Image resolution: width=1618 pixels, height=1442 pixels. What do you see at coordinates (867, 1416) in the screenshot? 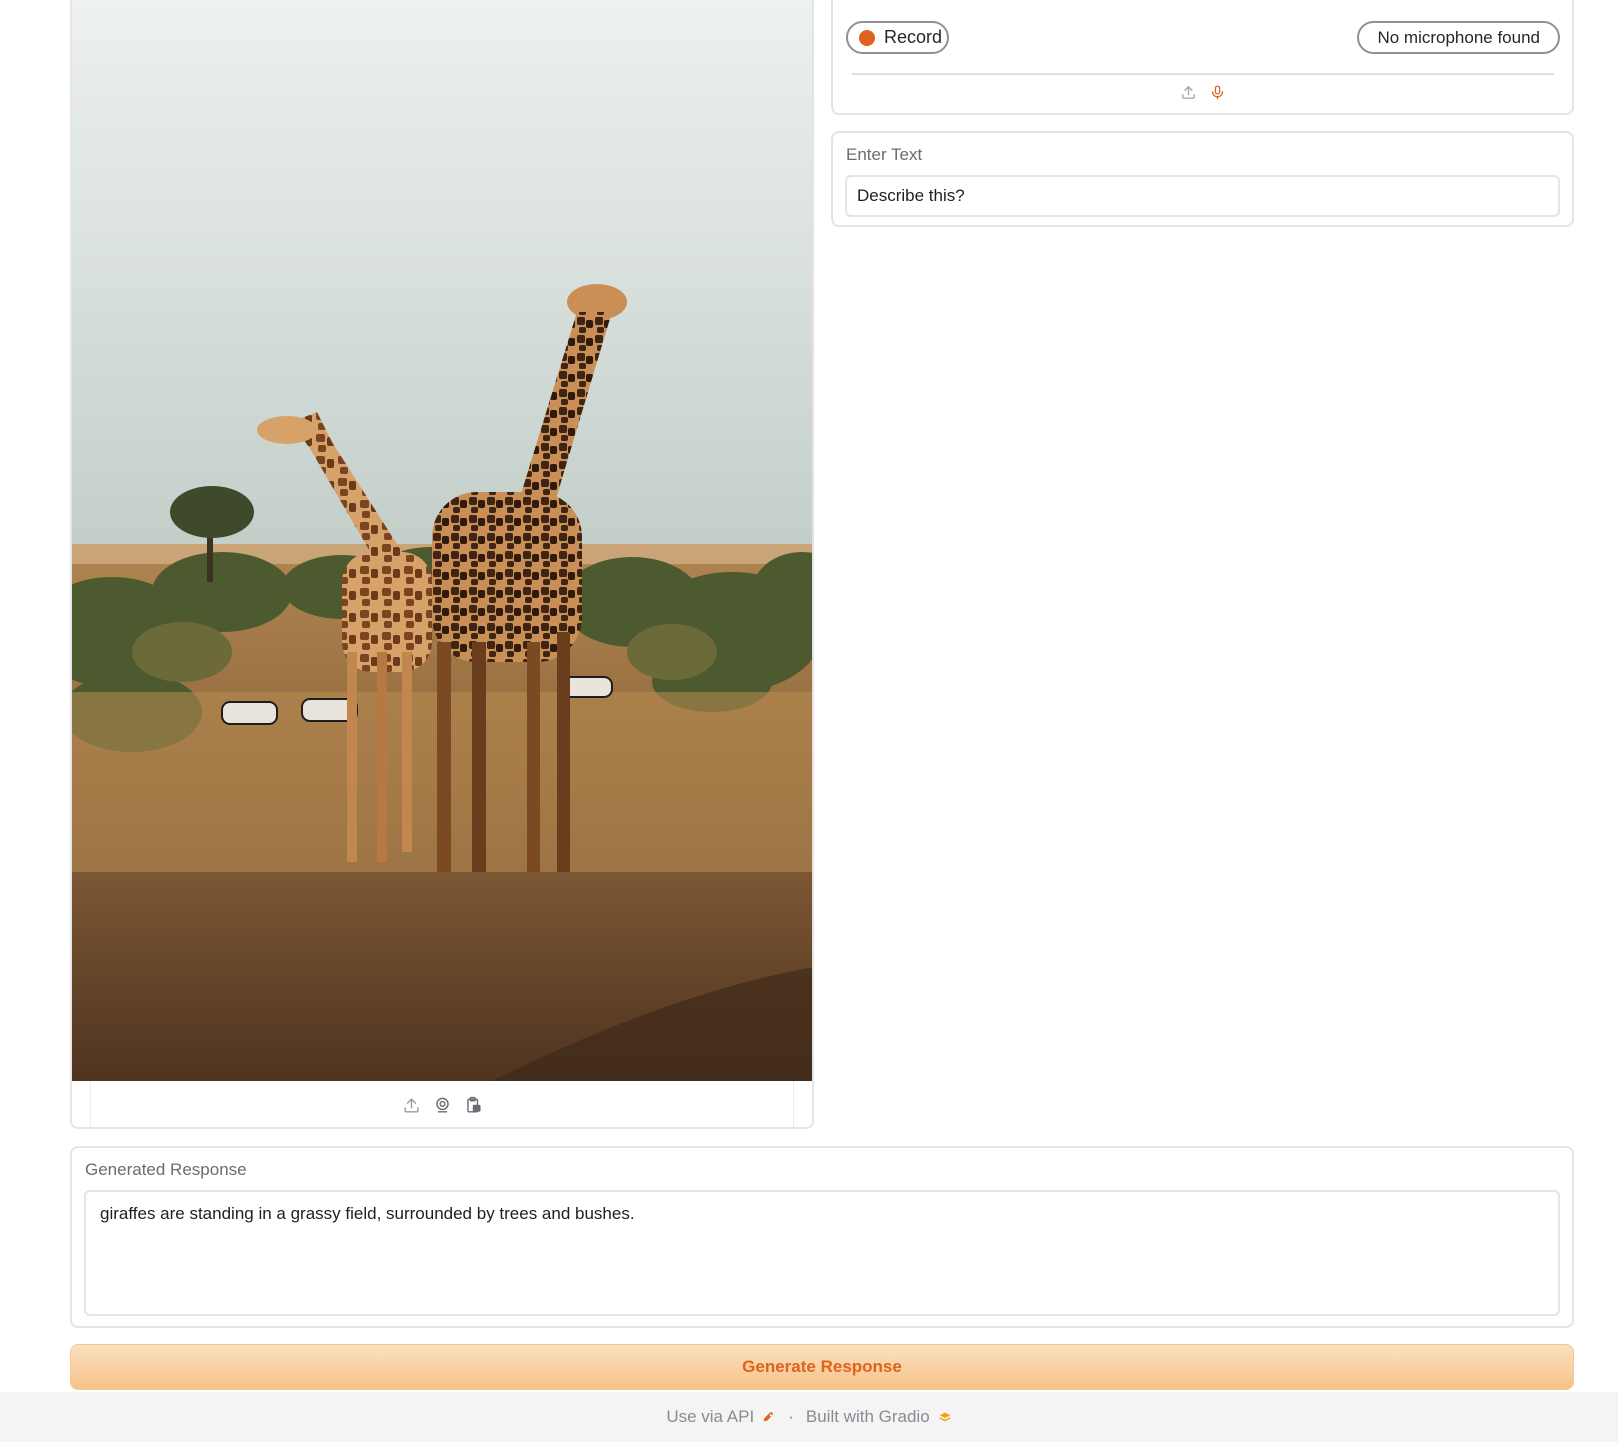
I see `built-with-gradio-label: Built with Gradio` at bounding box center [867, 1416].